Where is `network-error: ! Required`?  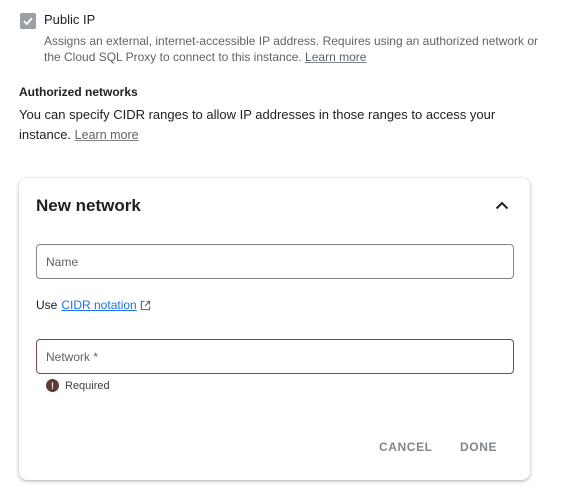
network-error: ! Required is located at coordinates (78, 385).